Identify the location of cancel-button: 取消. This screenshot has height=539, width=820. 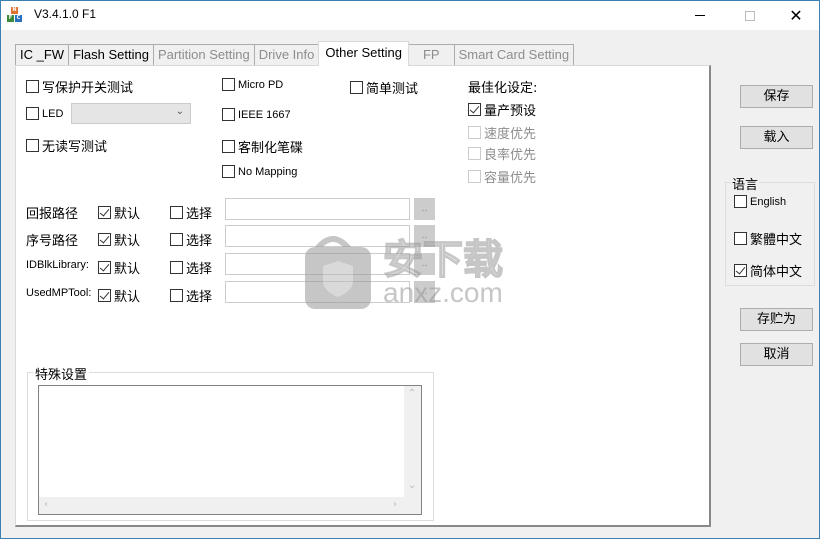
(776, 354).